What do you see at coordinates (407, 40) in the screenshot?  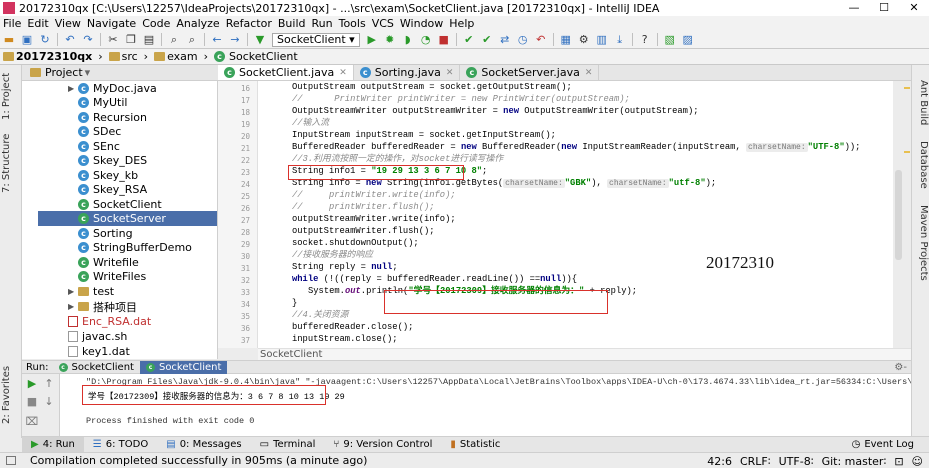 I see `coverage-icon: ◗` at bounding box center [407, 40].